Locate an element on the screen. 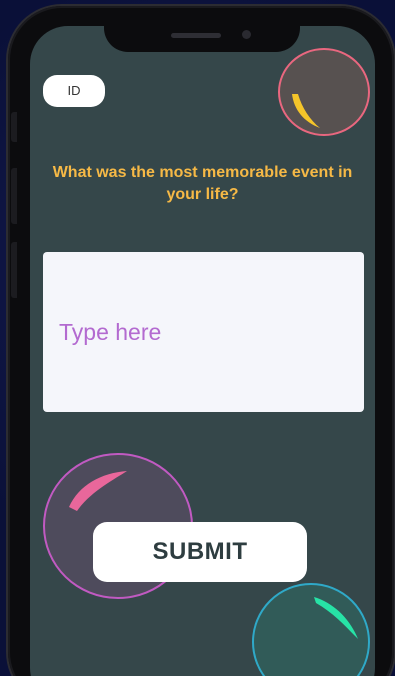 The width and height of the screenshot is (395, 676). bubble-green-icon is located at coordinates (311, 629).